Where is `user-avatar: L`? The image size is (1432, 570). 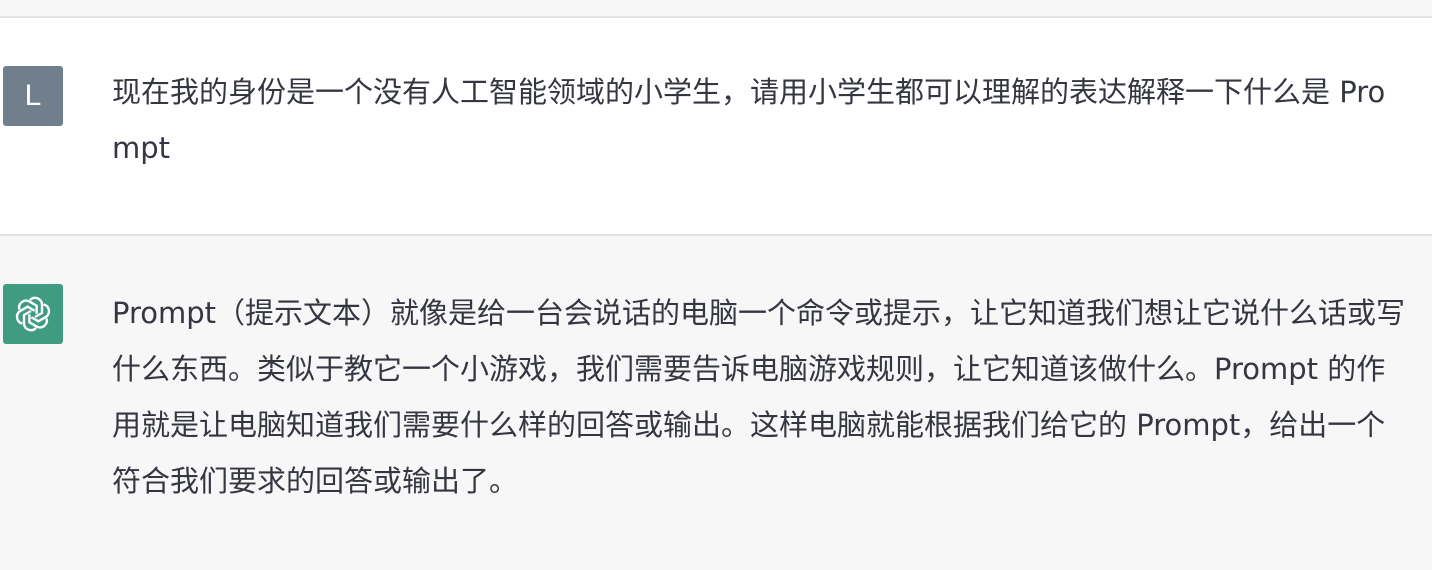
user-avatar: L is located at coordinates (33, 96).